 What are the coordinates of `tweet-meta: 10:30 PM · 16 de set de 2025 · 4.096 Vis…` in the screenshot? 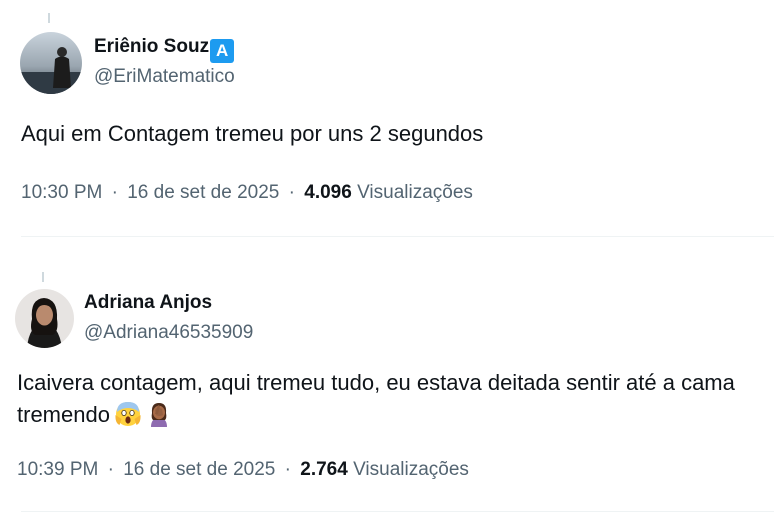 It's located at (247, 193).